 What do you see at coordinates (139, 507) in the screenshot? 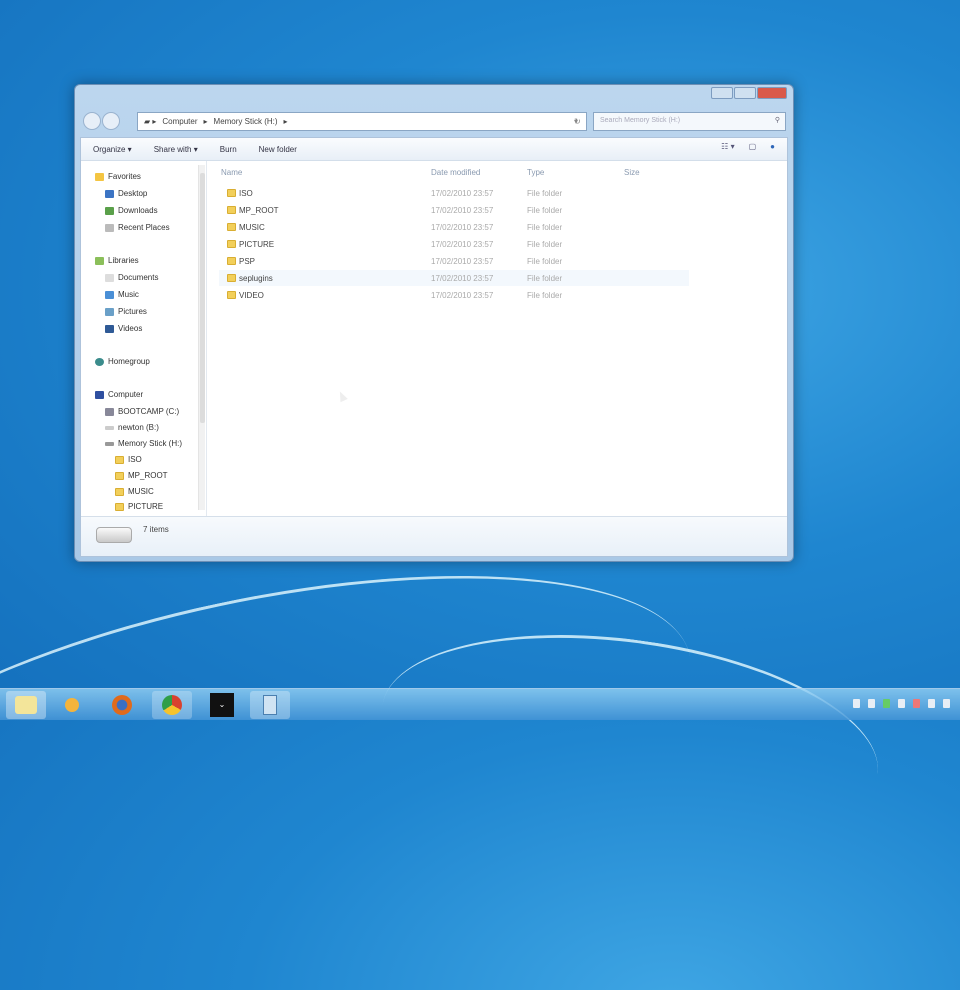
I see `nav-folder-picture: PICTURE` at bounding box center [139, 507].